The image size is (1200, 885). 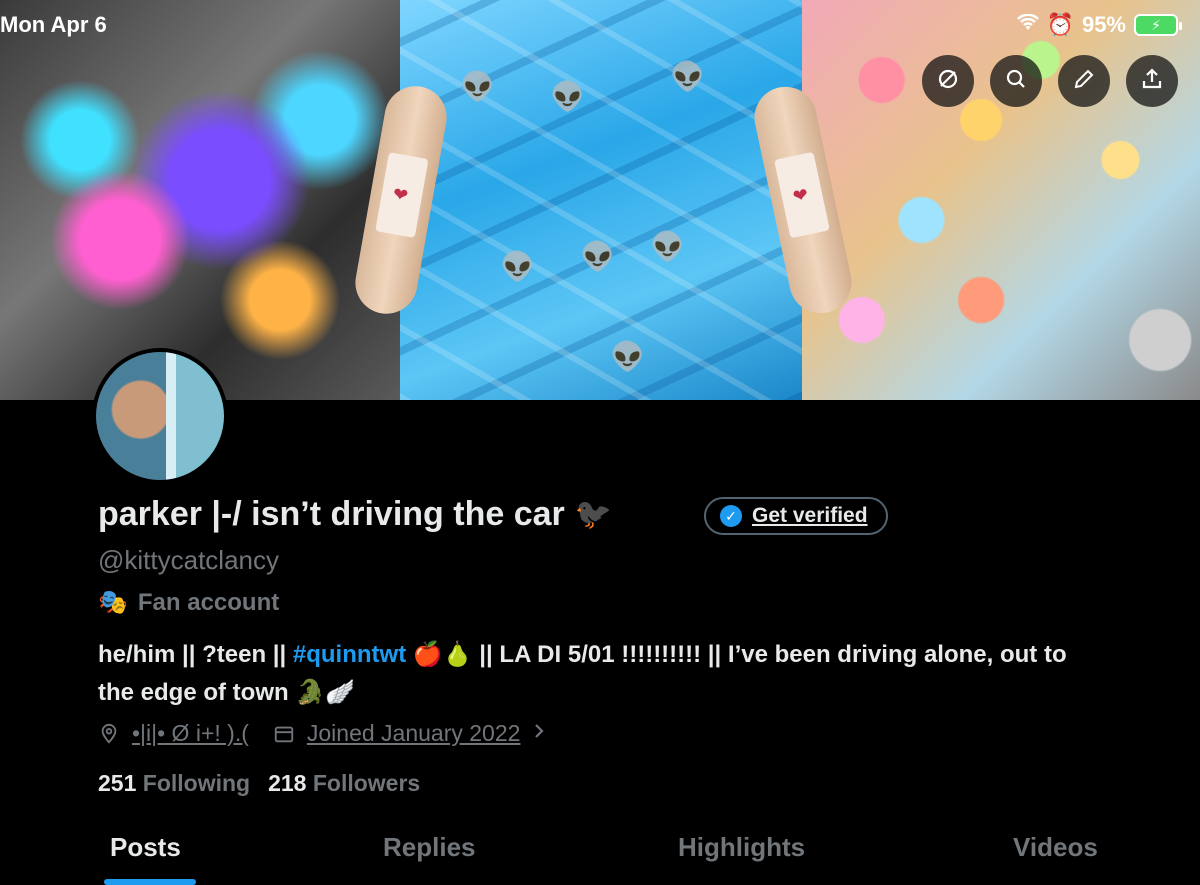 I want to click on status-indicators: ⏰ 95% ⚡, so click(x=1099, y=25).